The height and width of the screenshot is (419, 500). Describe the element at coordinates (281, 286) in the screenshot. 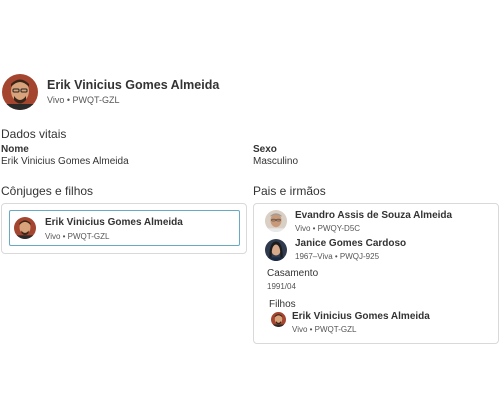

I see `marriage-date: 1991/04` at that location.